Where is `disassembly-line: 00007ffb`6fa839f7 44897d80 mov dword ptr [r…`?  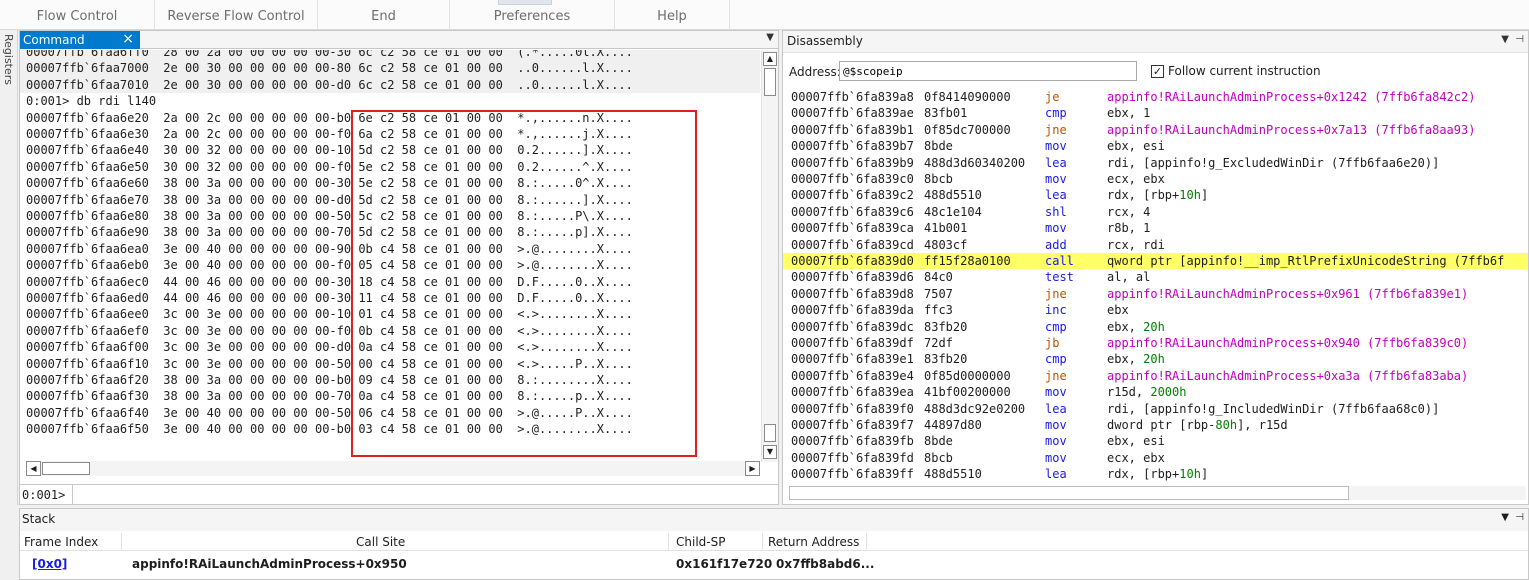 disassembly-line: 00007ffb`6fa839f7 44897d80 mov dword ptr [r… is located at coordinates (1155, 425).